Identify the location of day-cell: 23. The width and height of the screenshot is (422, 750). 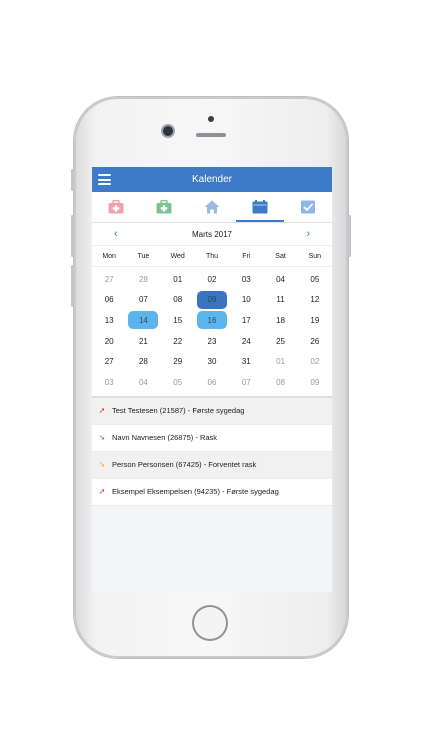
(212, 341).